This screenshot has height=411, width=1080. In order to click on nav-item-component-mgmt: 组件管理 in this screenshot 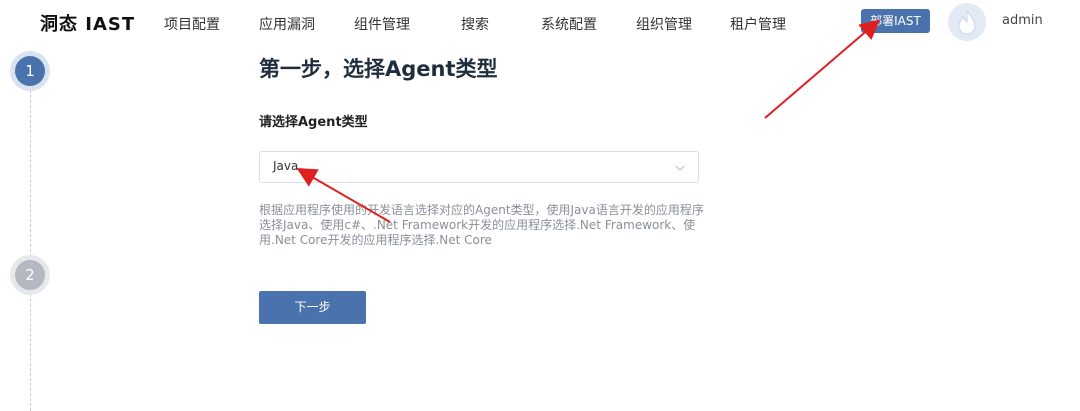, I will do `click(382, 24)`.